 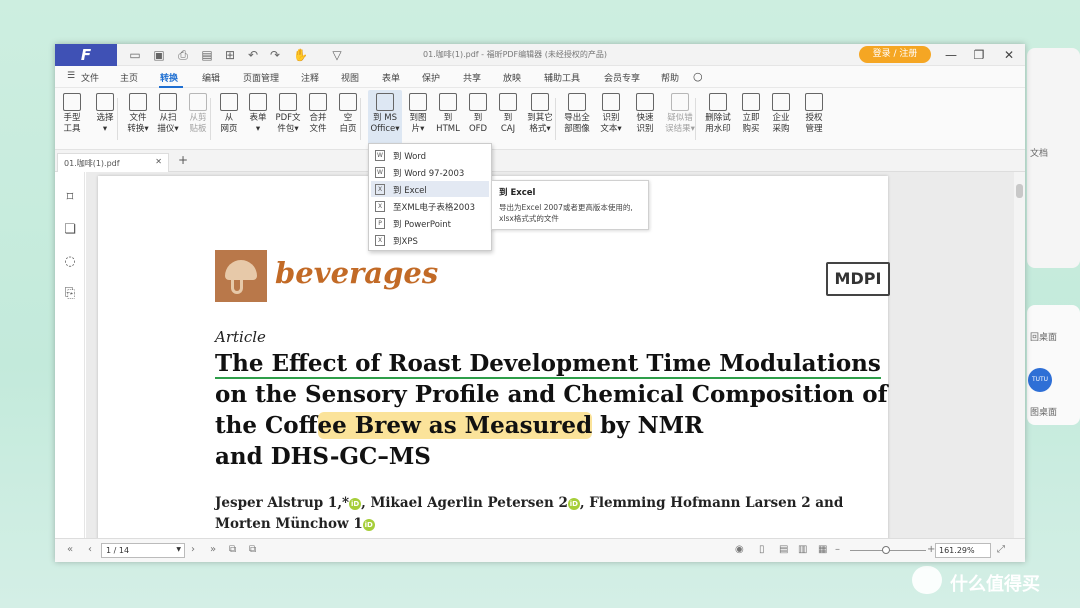 I want to click on tab-close-icon: ✕, so click(x=158, y=161).